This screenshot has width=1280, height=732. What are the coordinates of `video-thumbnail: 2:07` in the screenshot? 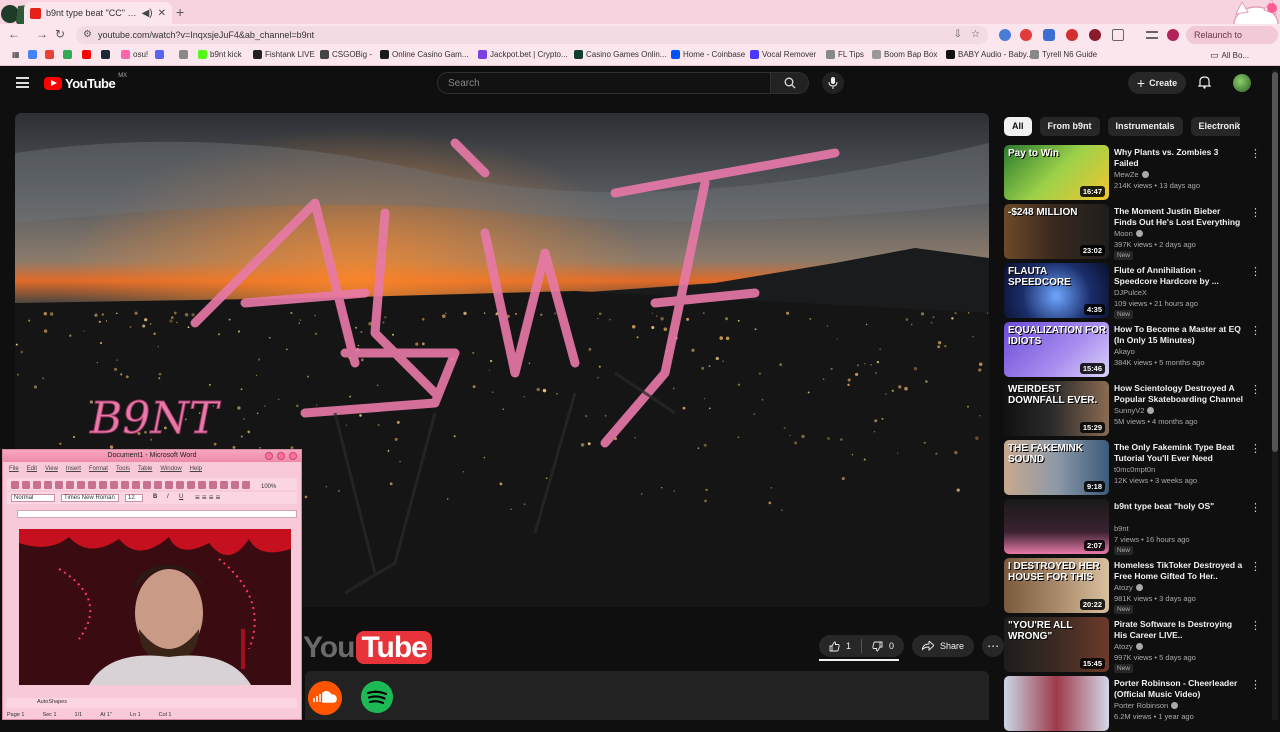 It's located at (1056, 526).